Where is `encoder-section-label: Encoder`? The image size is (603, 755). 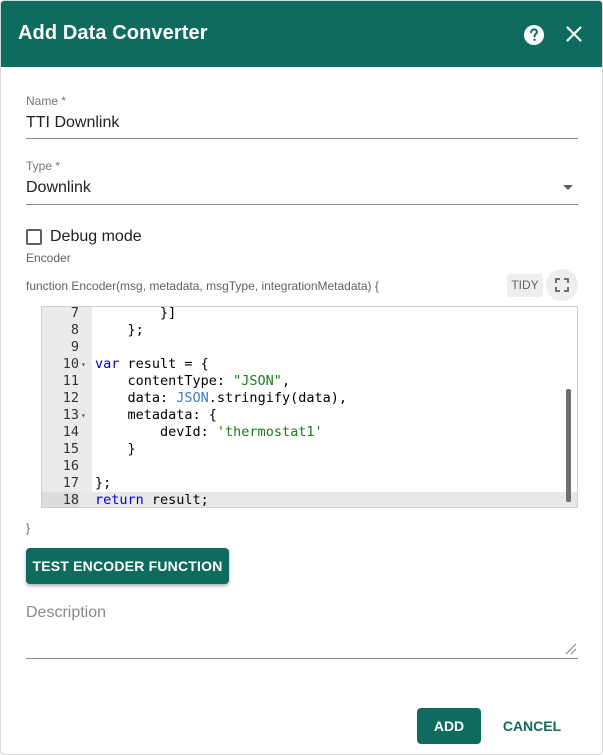 encoder-section-label: Encoder is located at coordinates (48, 258).